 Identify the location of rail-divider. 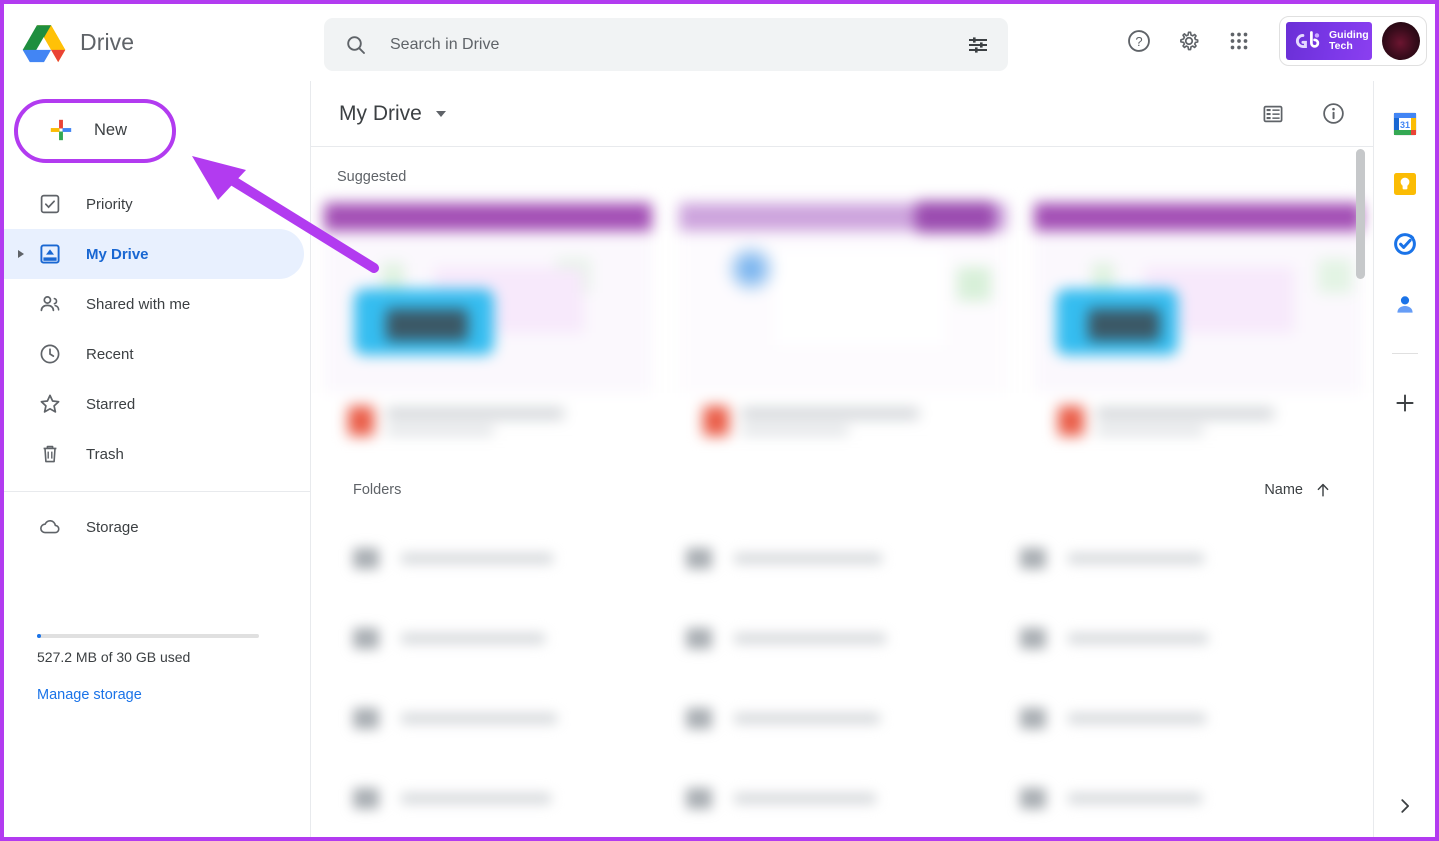
(1404, 353).